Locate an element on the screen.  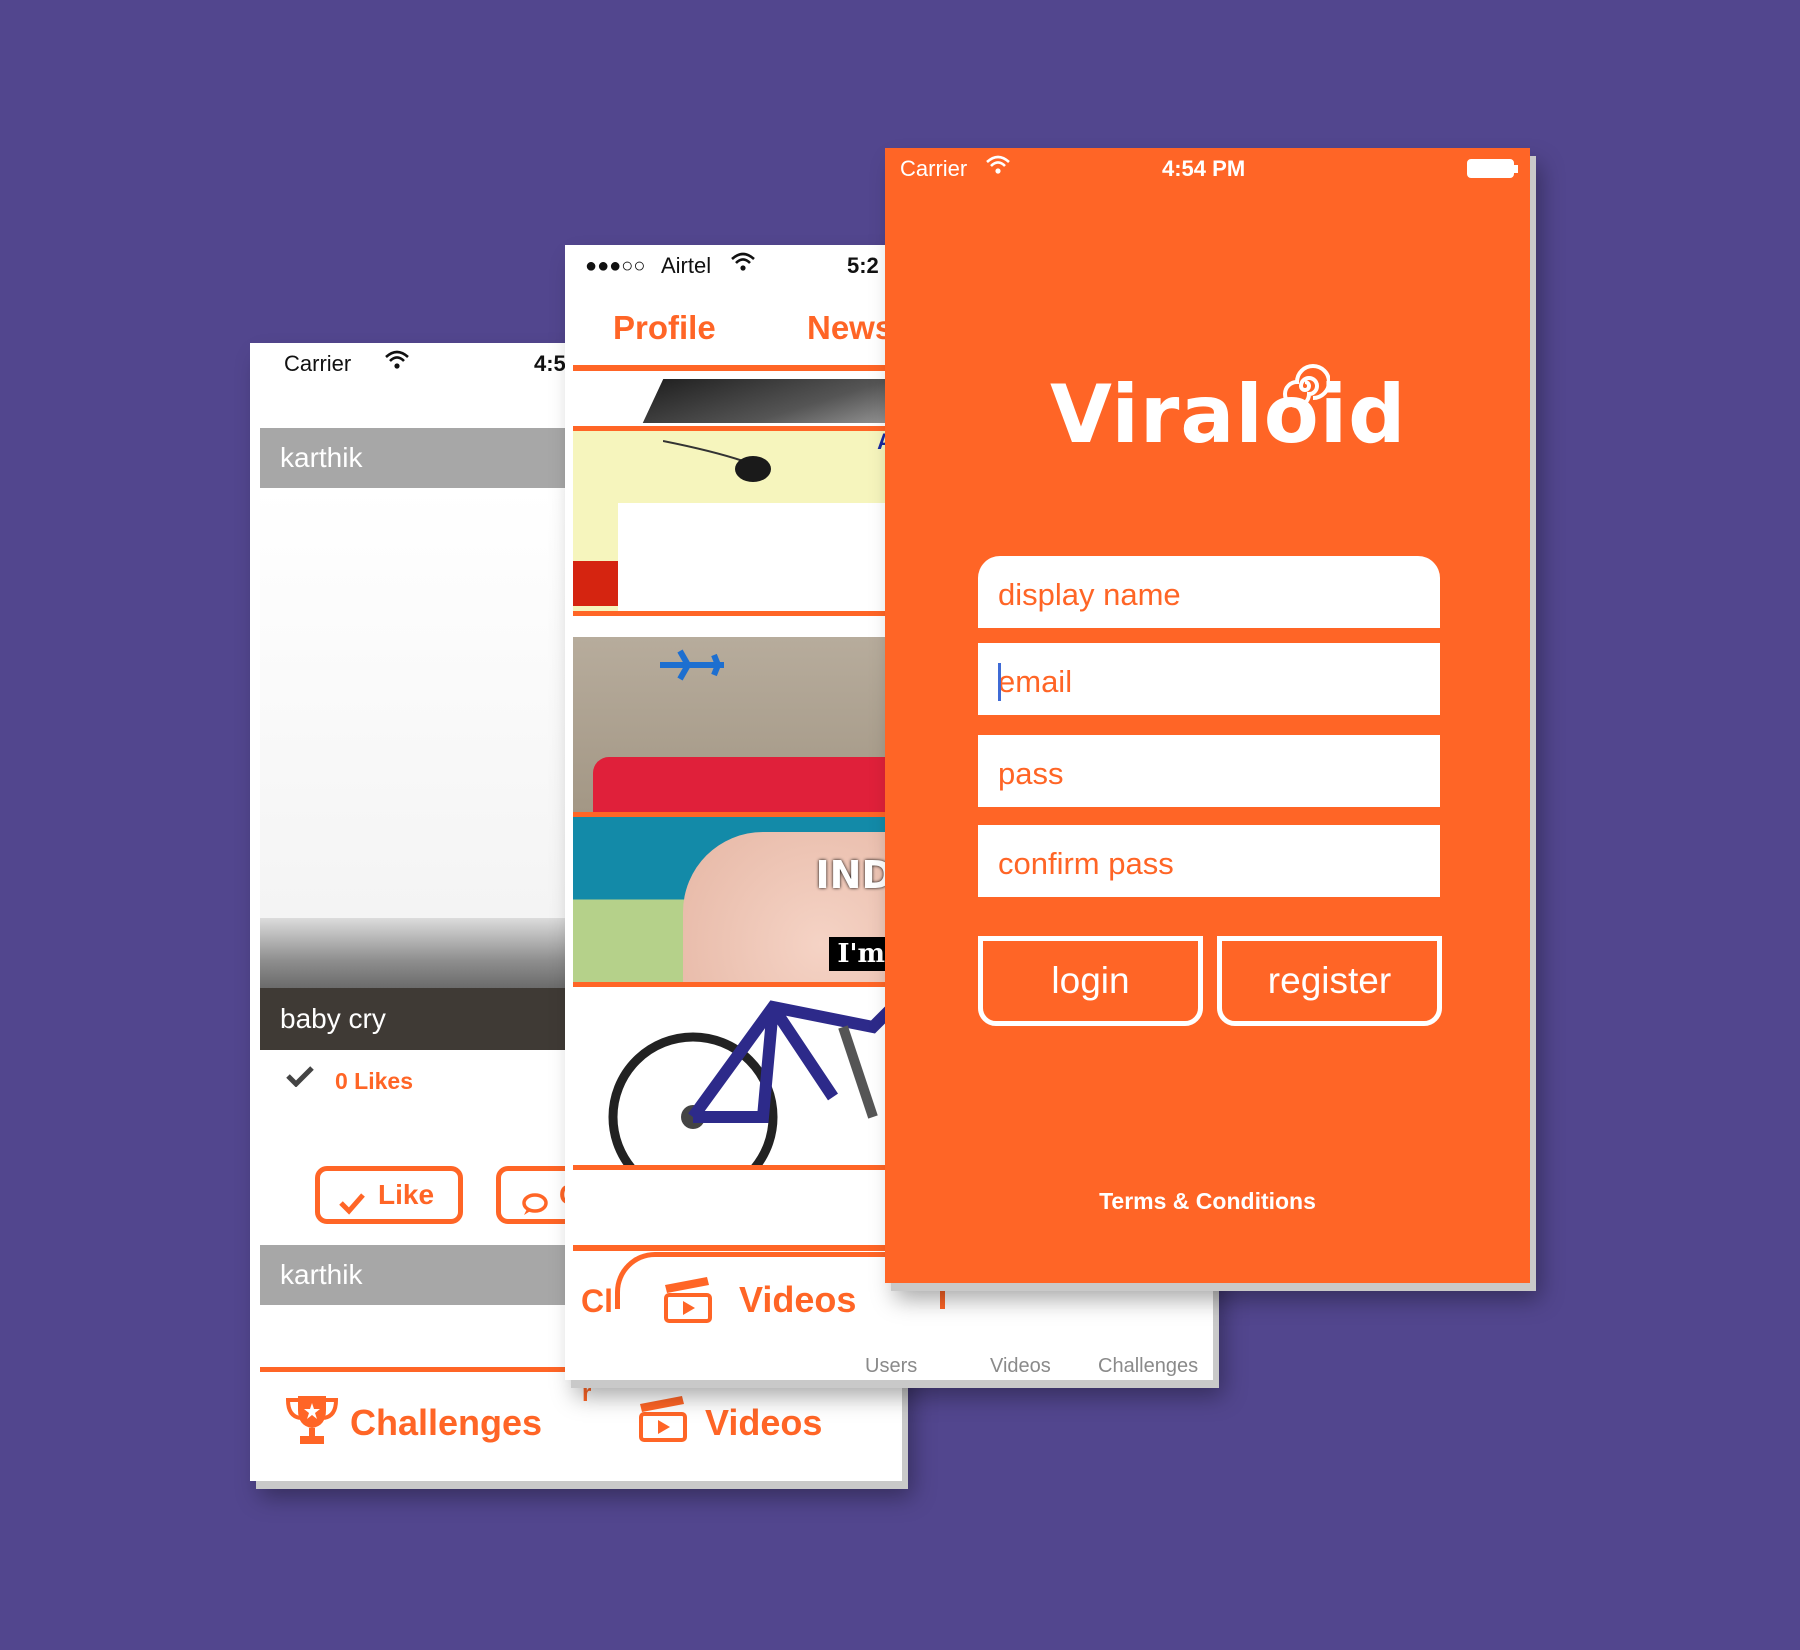
status-bar: Carrier 4:54 PM is located at coordinates (1207, 168).